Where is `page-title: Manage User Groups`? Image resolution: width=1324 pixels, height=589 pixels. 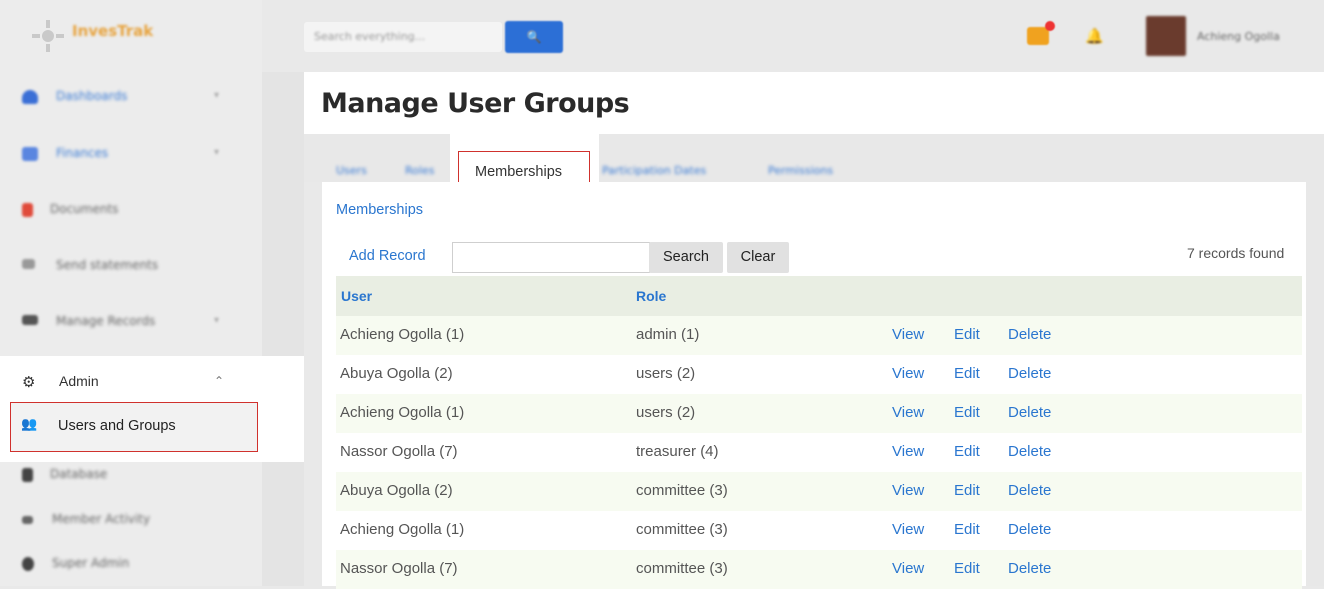 page-title: Manage User Groups is located at coordinates (475, 103).